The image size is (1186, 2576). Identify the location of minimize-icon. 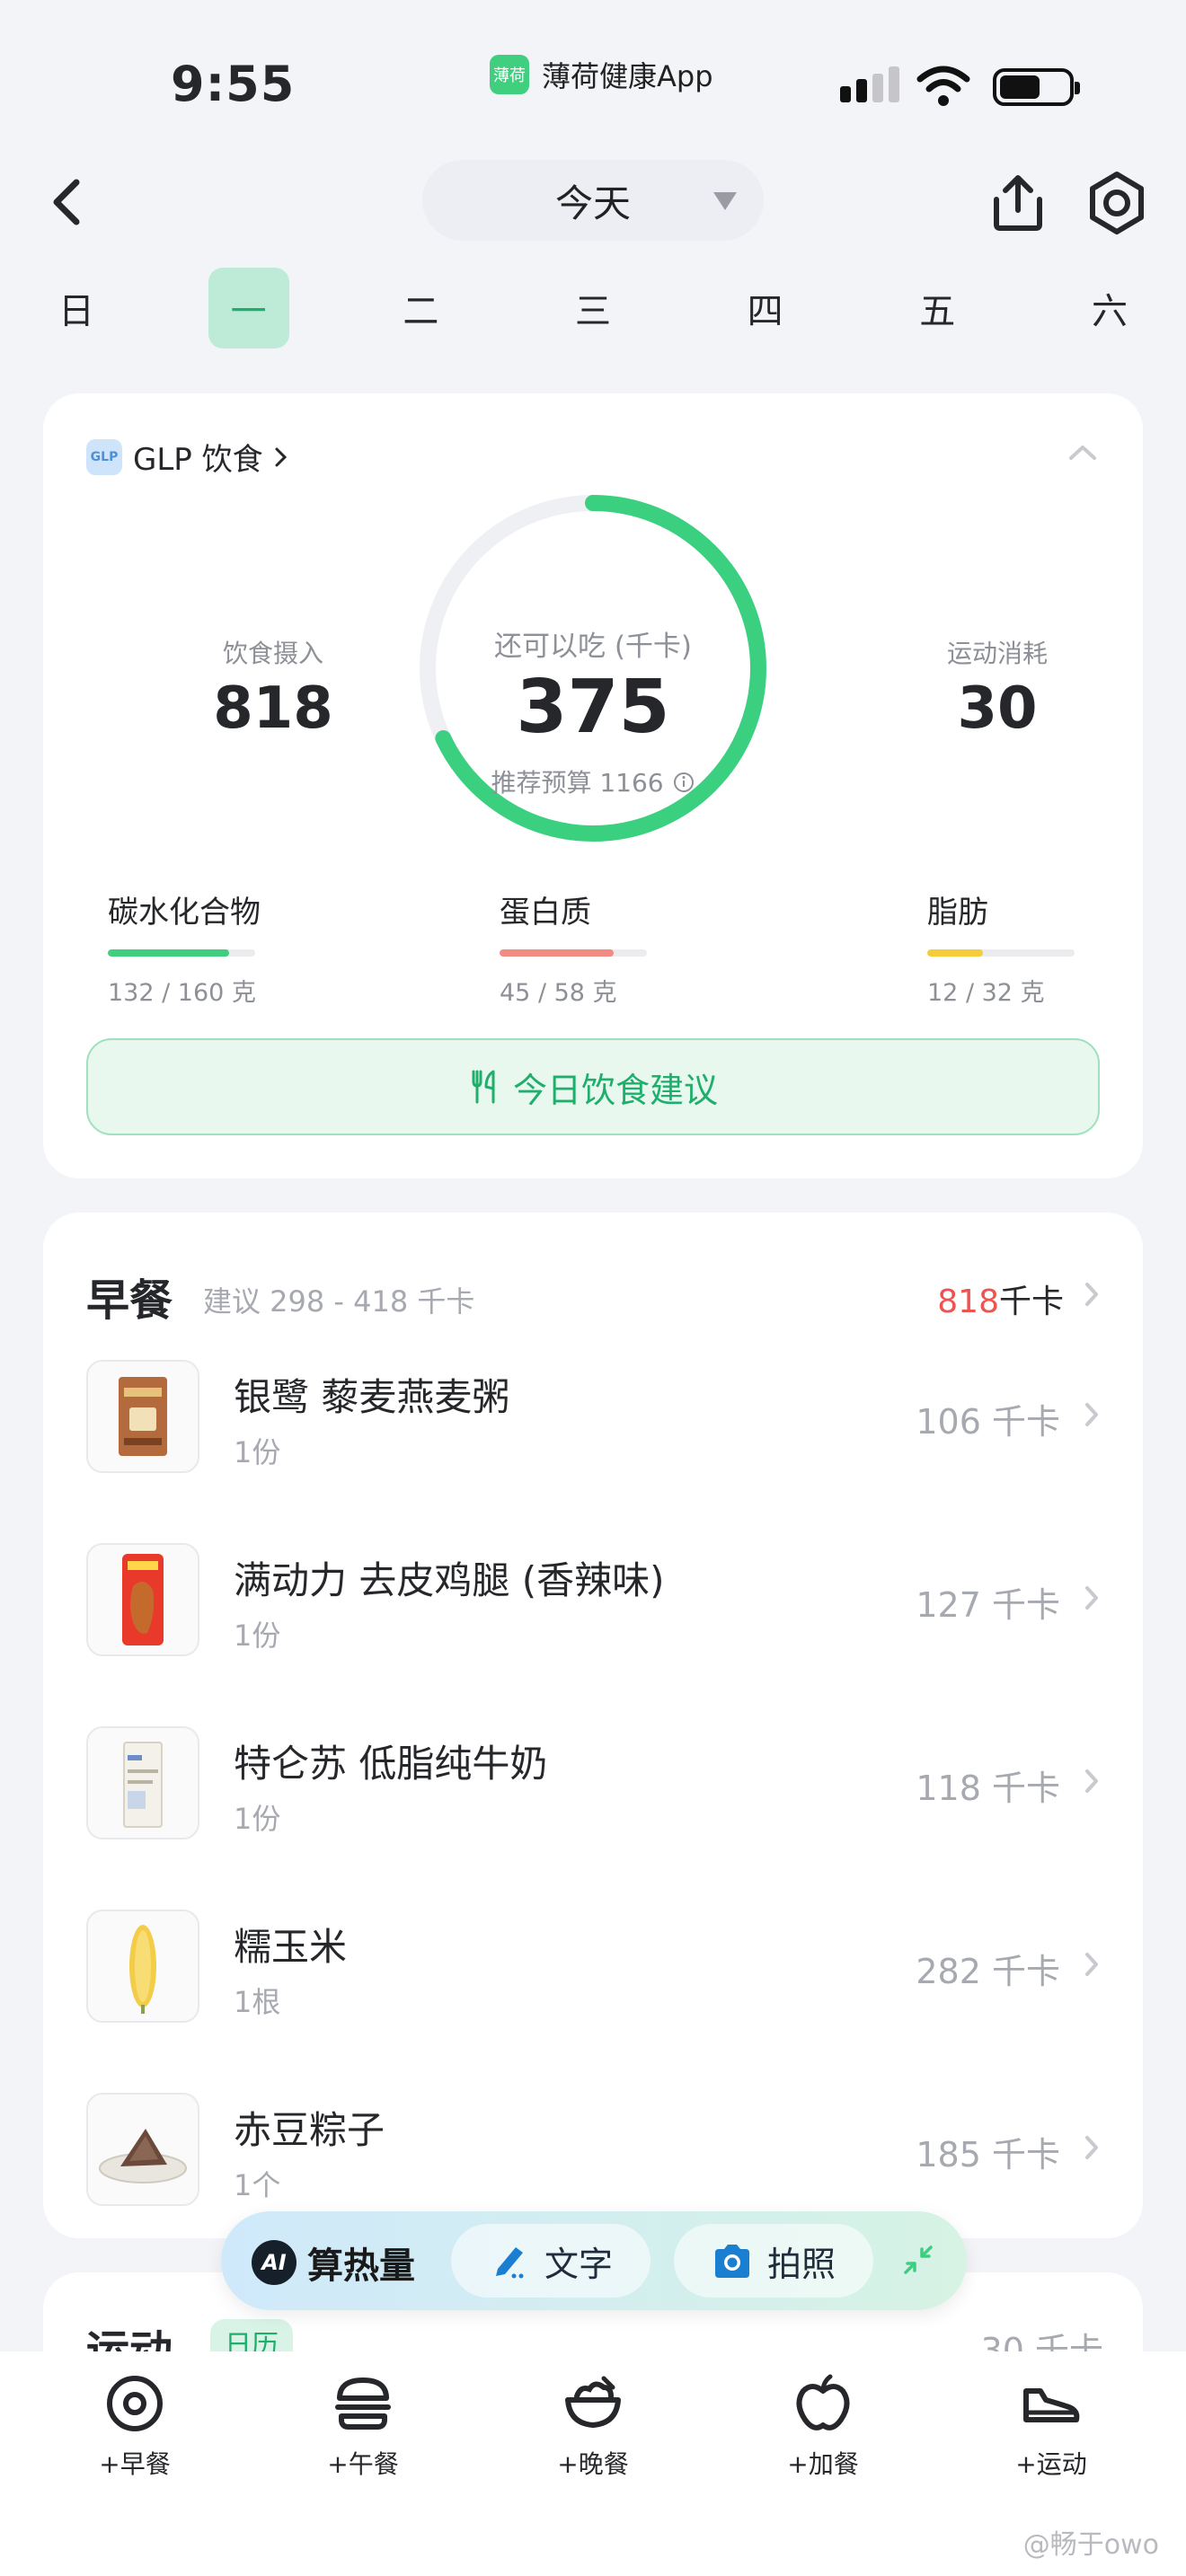
(918, 2259).